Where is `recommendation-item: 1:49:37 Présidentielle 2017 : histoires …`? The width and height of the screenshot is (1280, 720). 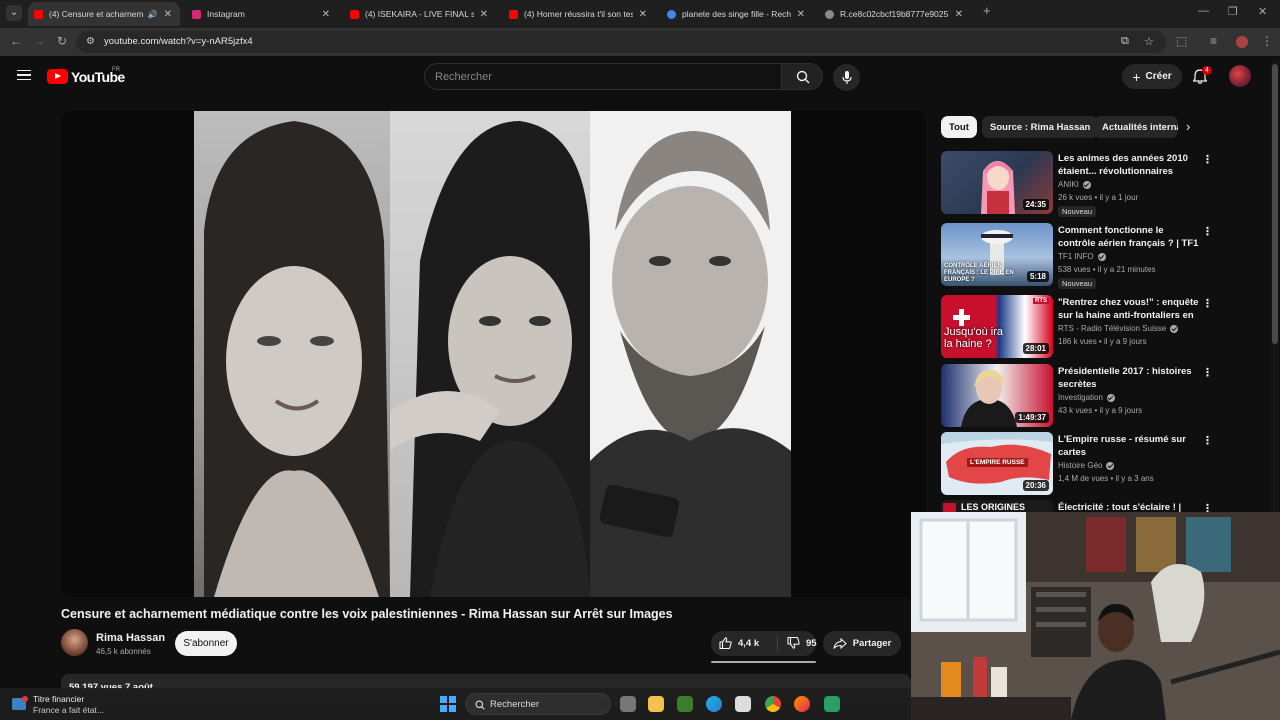 recommendation-item: 1:49:37 Présidentielle 2017 : histoires … is located at coordinates (1077, 397).